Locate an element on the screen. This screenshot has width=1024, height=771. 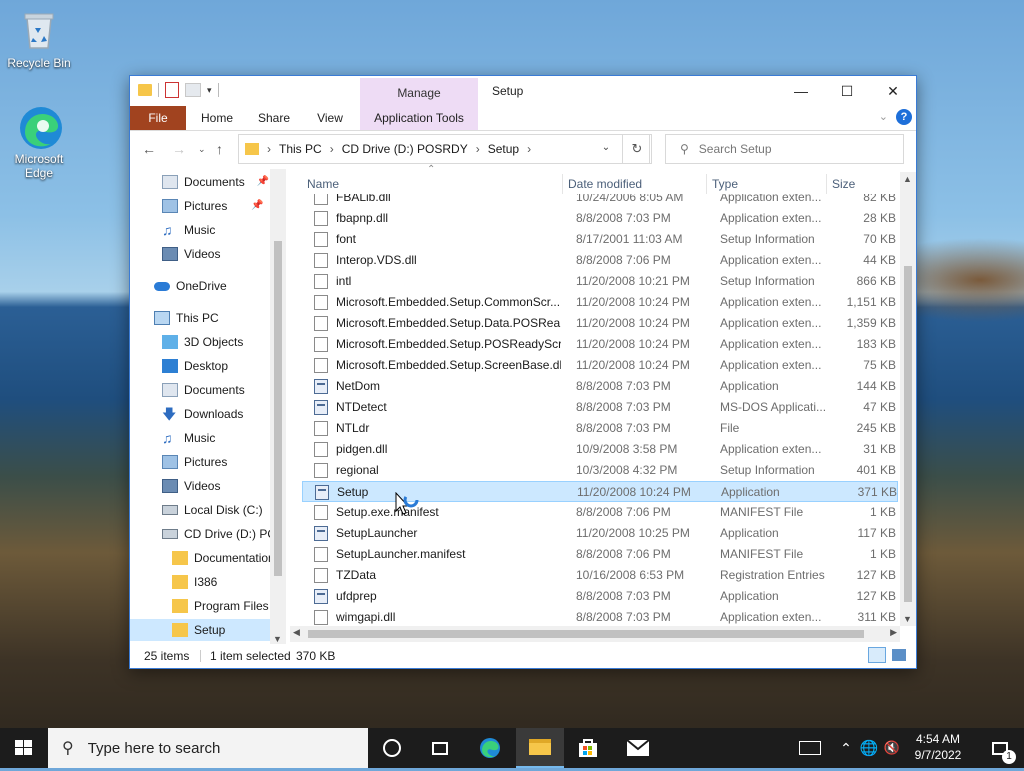
nav-item-i386: I386 is located at coordinates (194, 582).